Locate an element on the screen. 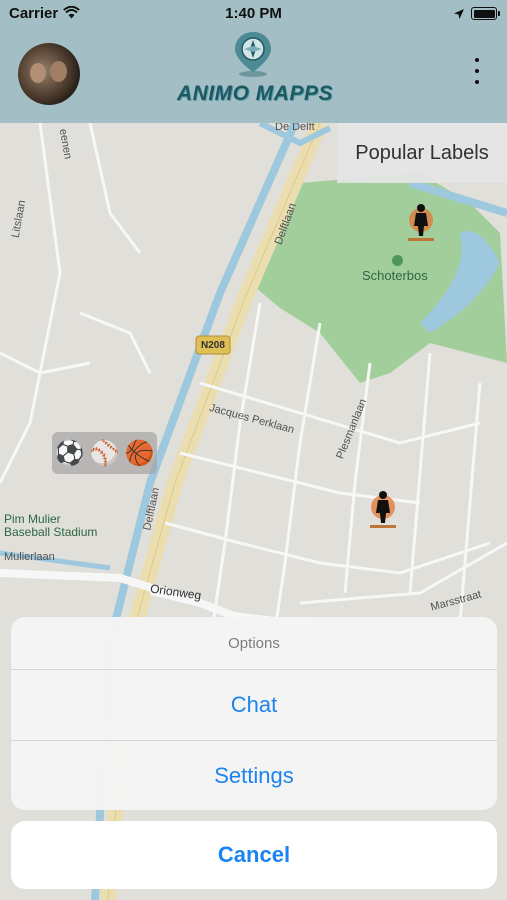 The width and height of the screenshot is (507, 900). action-sheet-title: Options is located at coordinates (254, 643).